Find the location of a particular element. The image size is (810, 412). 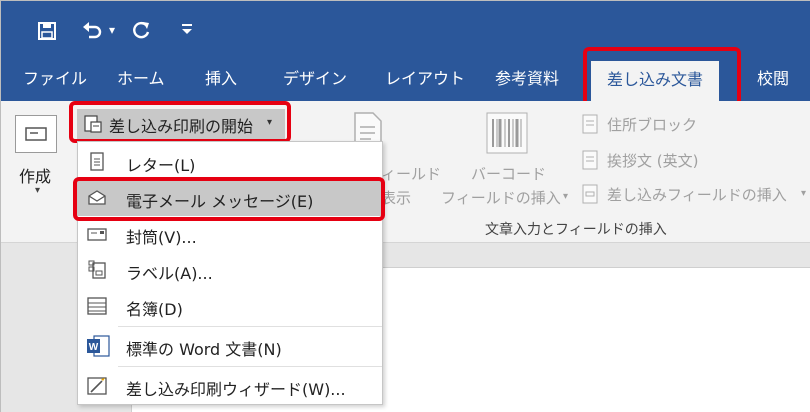

barcode-label-line2: フィールドの挿入 is located at coordinates (501, 197).